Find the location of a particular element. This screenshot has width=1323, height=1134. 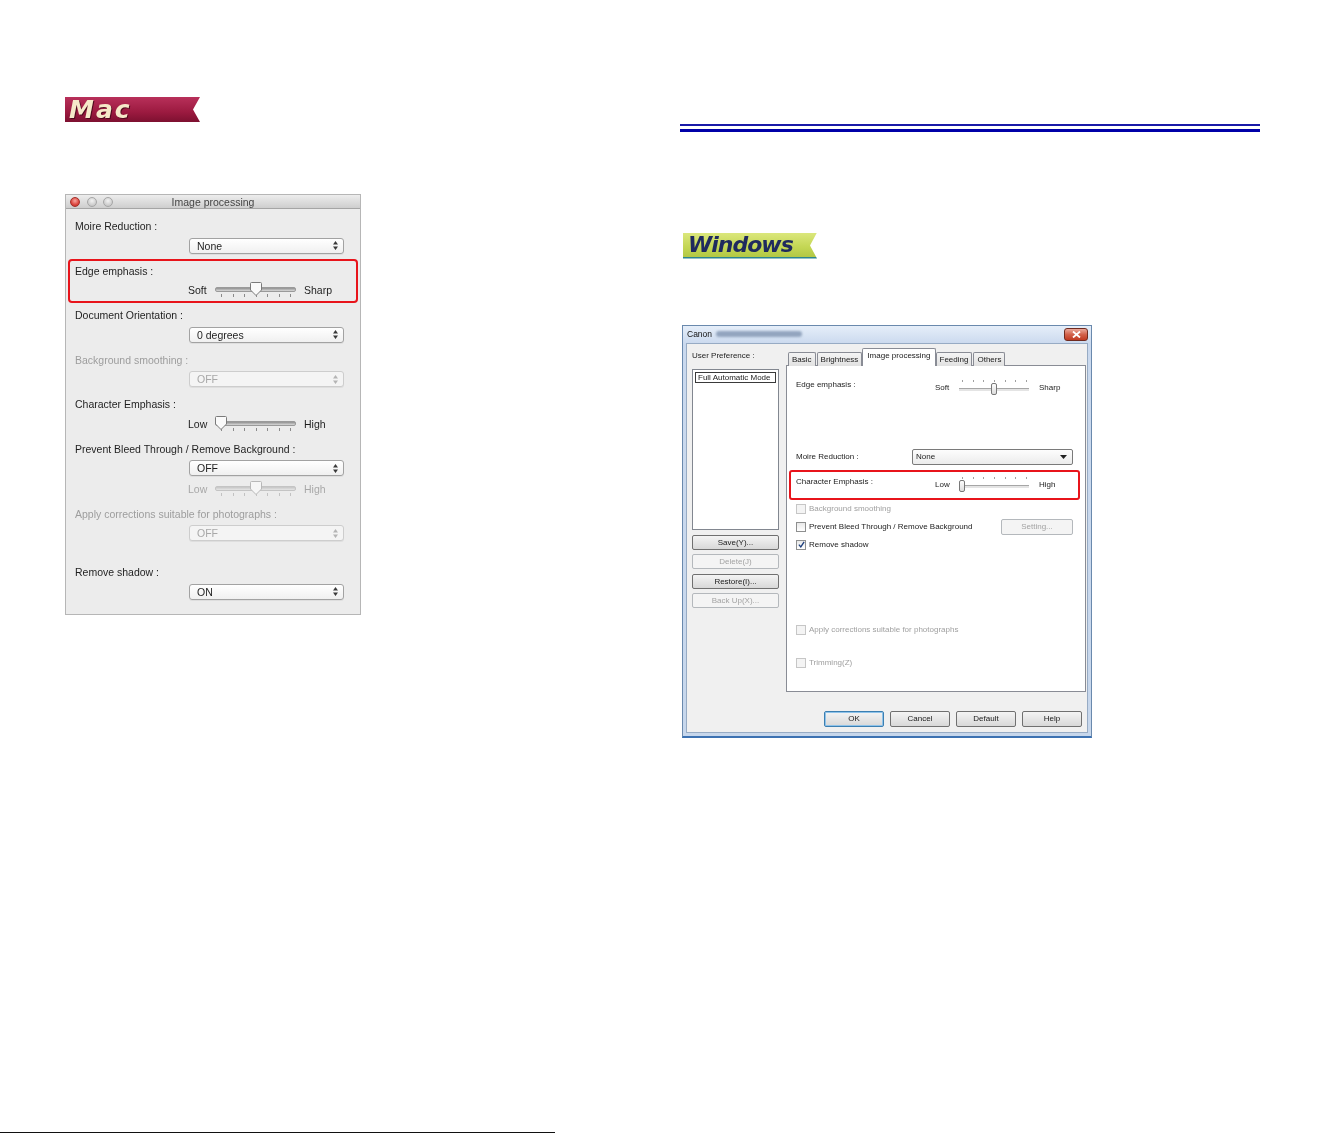

checkbox-label: Prevent Bleed Through / Remove Background is located at coordinates (891, 526).